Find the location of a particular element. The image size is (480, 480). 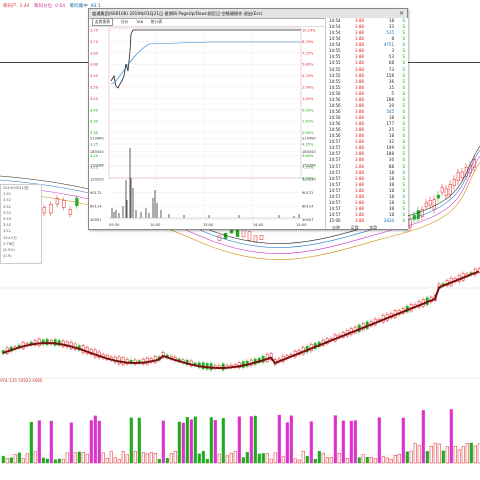

price-tick-label: 3.25 is located at coordinates (94, 145).